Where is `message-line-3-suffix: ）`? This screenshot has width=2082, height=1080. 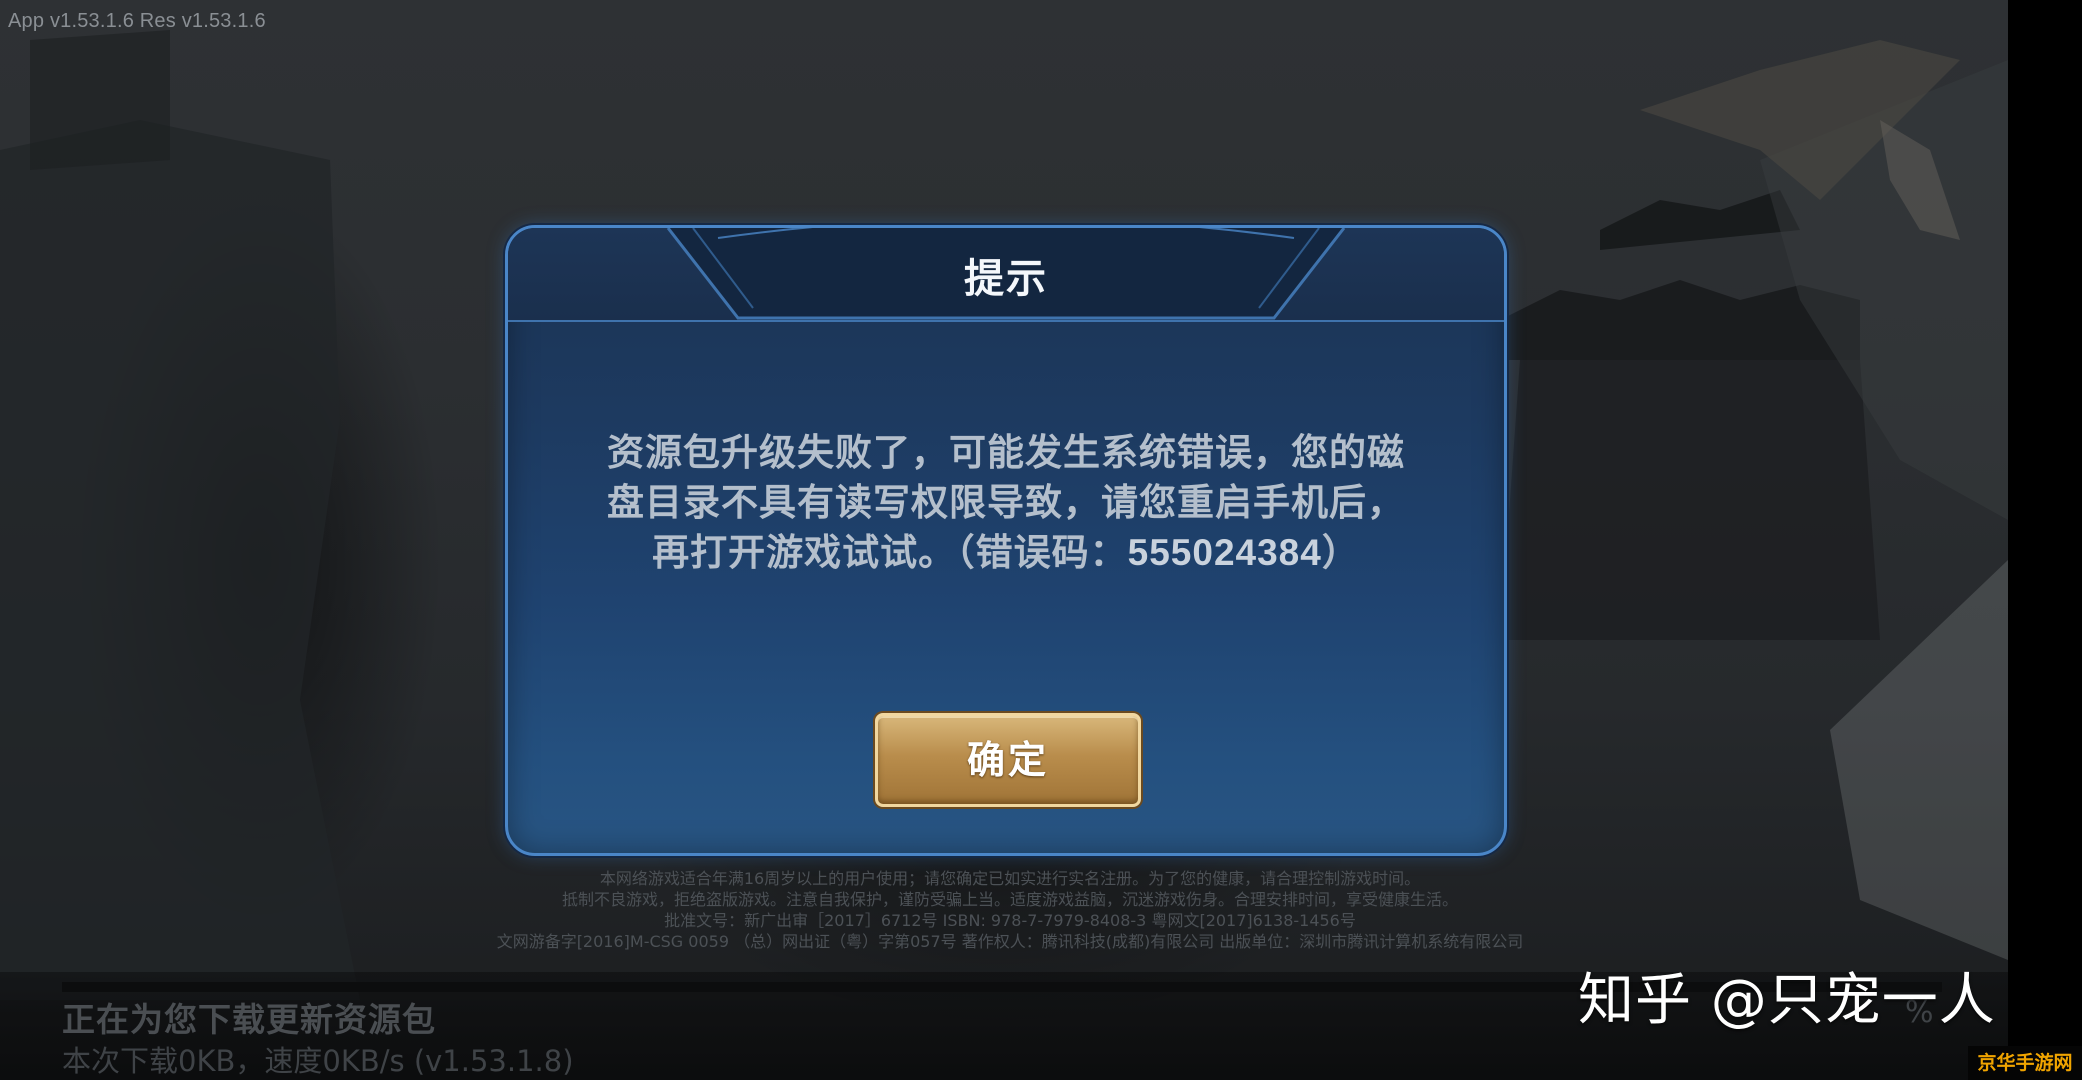 message-line-3-suffix: ） is located at coordinates (1340, 552).